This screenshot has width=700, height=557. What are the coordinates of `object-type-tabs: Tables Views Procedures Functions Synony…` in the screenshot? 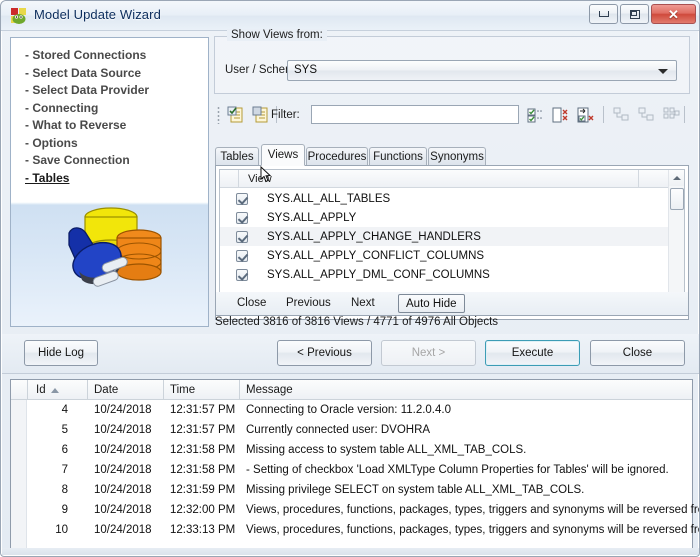 It's located at (452, 155).